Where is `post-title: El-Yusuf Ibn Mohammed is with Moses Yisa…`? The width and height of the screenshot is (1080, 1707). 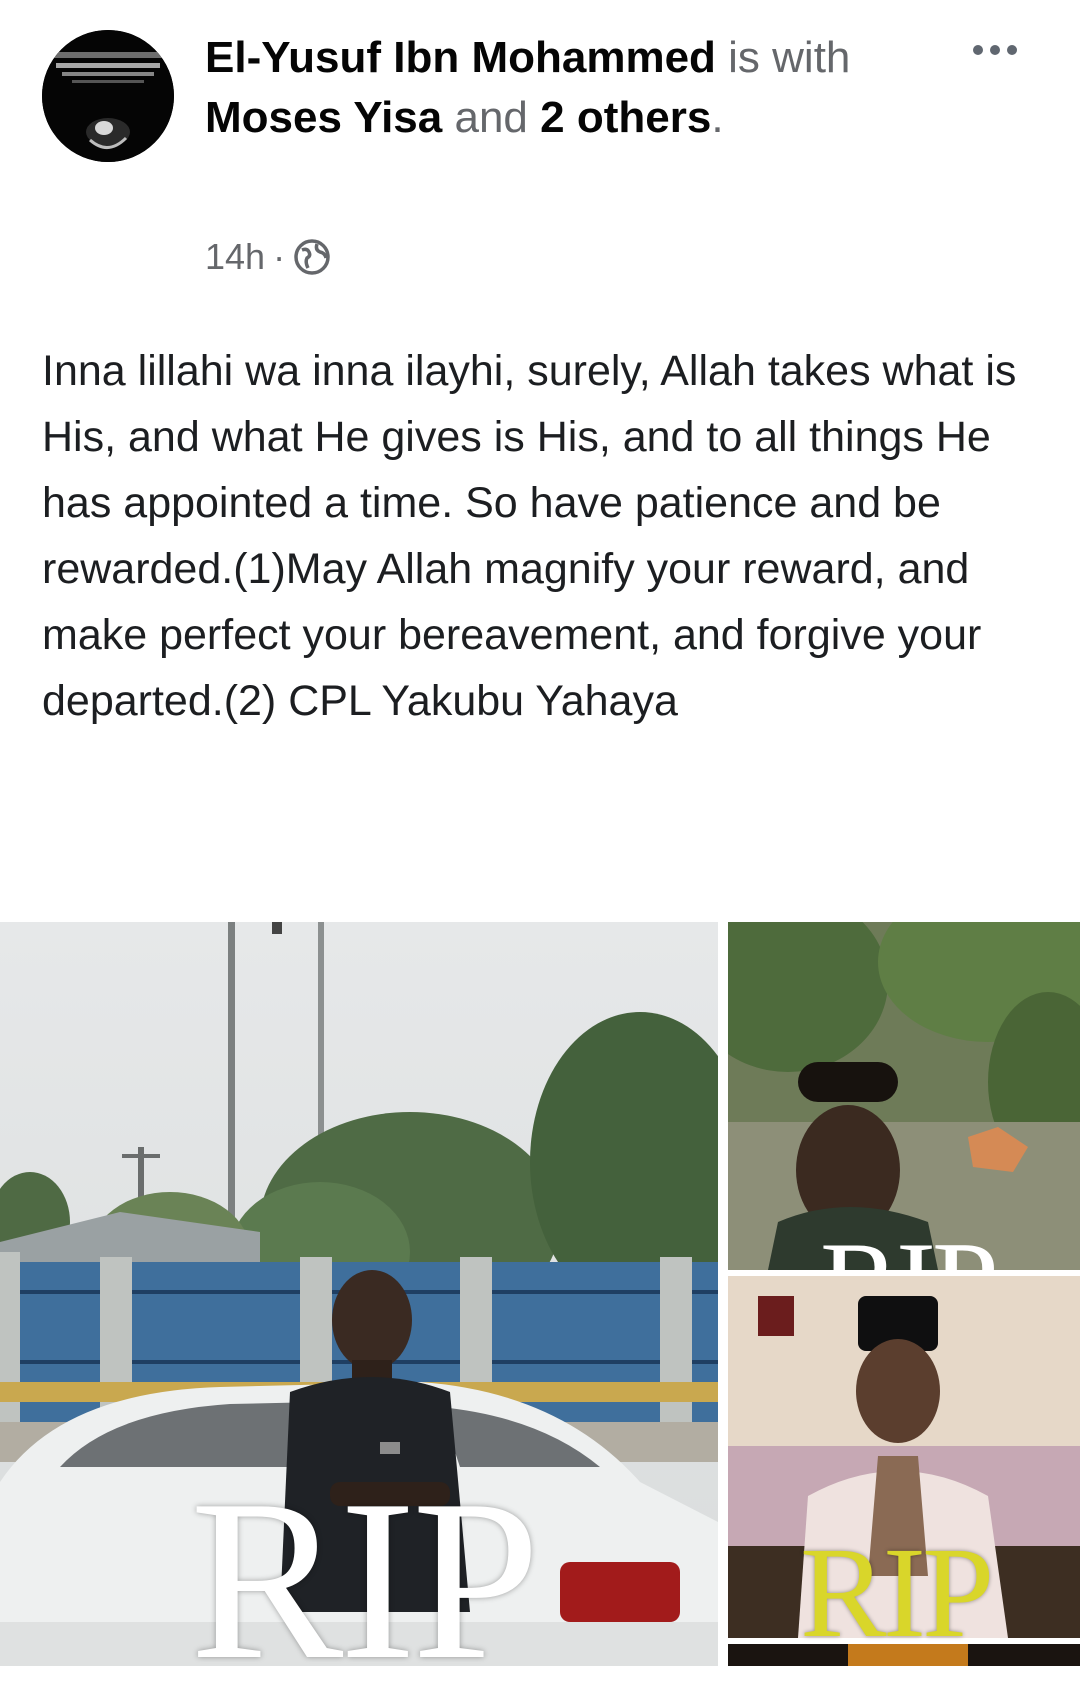
post-title: El-Yusuf Ibn Mohammed is with Moses Yisa… is located at coordinates (555, 88).